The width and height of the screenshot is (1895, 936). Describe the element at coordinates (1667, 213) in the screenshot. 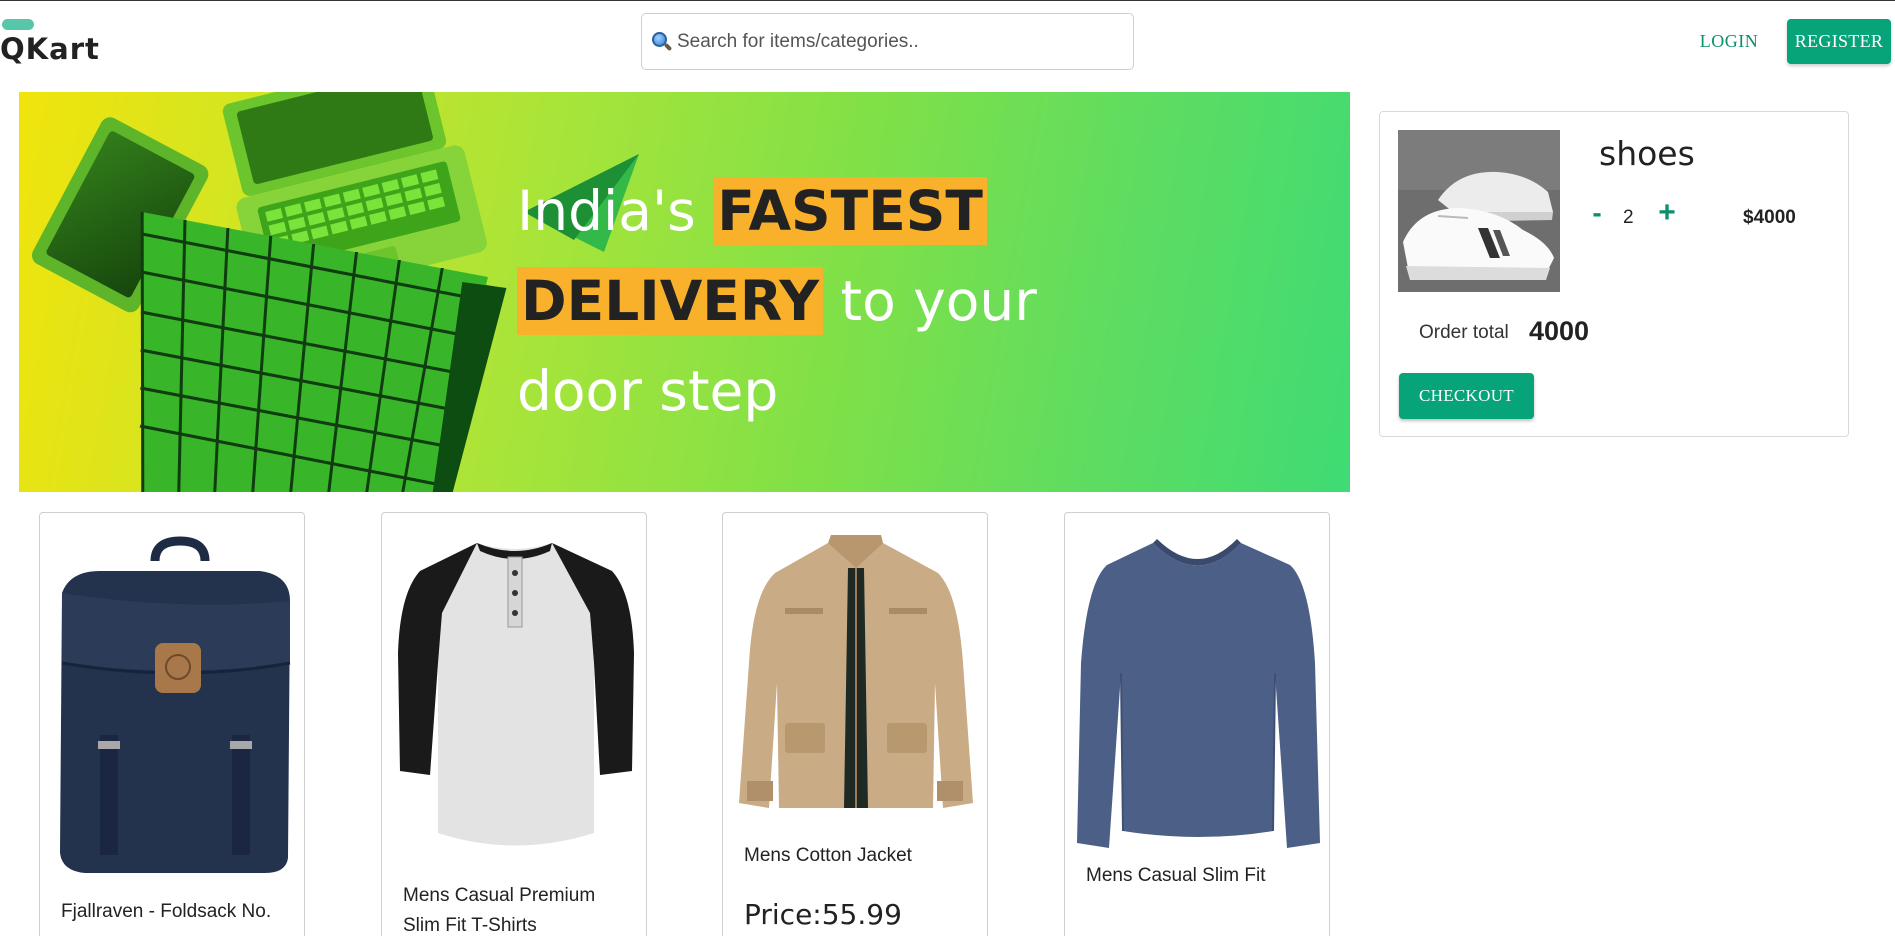

I see `increase-quantity-button: +` at that location.